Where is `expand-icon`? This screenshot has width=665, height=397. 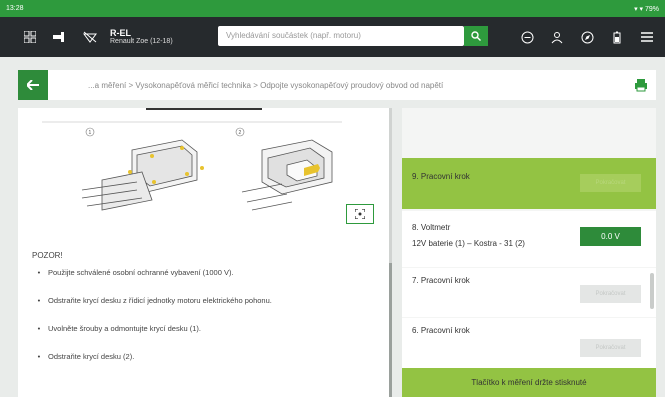 expand-icon is located at coordinates (360, 214).